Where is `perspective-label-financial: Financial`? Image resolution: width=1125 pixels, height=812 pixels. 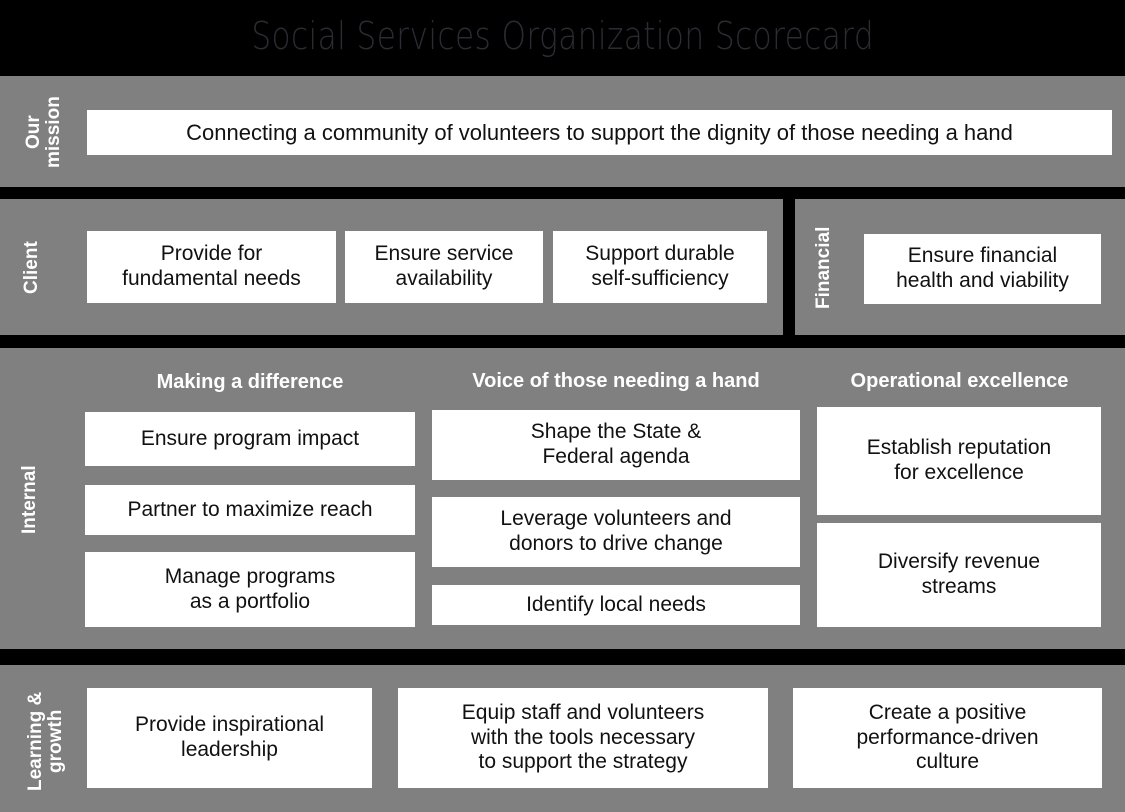 perspective-label-financial: Financial is located at coordinates (823, 268).